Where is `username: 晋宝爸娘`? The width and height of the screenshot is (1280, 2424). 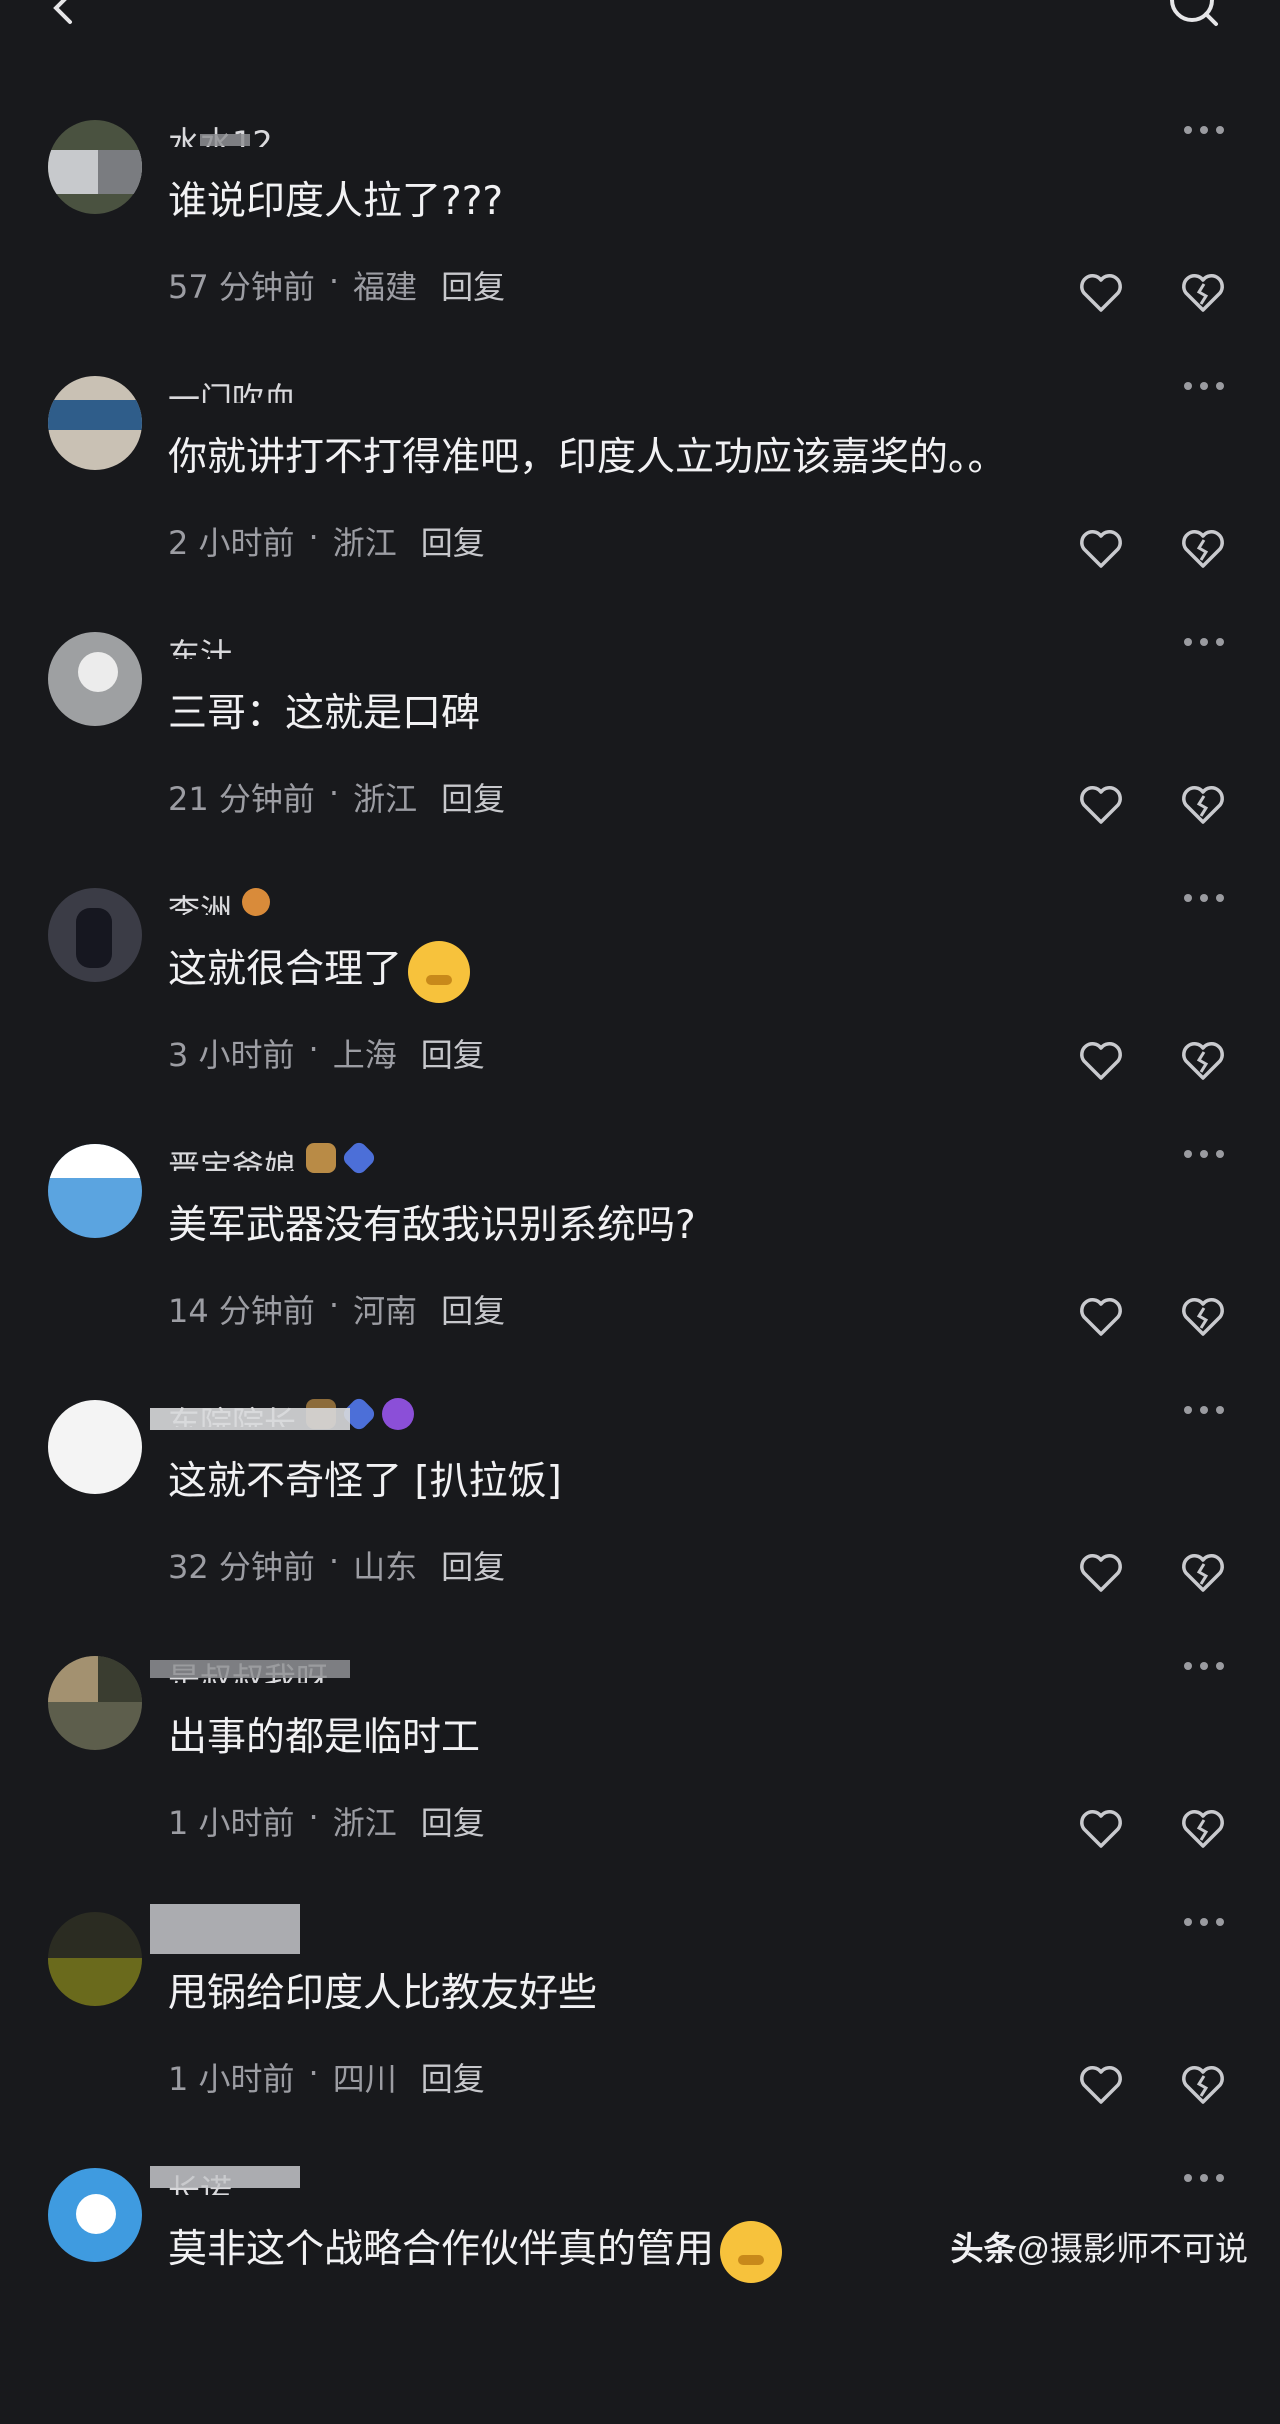 username: 晋宝爸娘 is located at coordinates (232, 1158).